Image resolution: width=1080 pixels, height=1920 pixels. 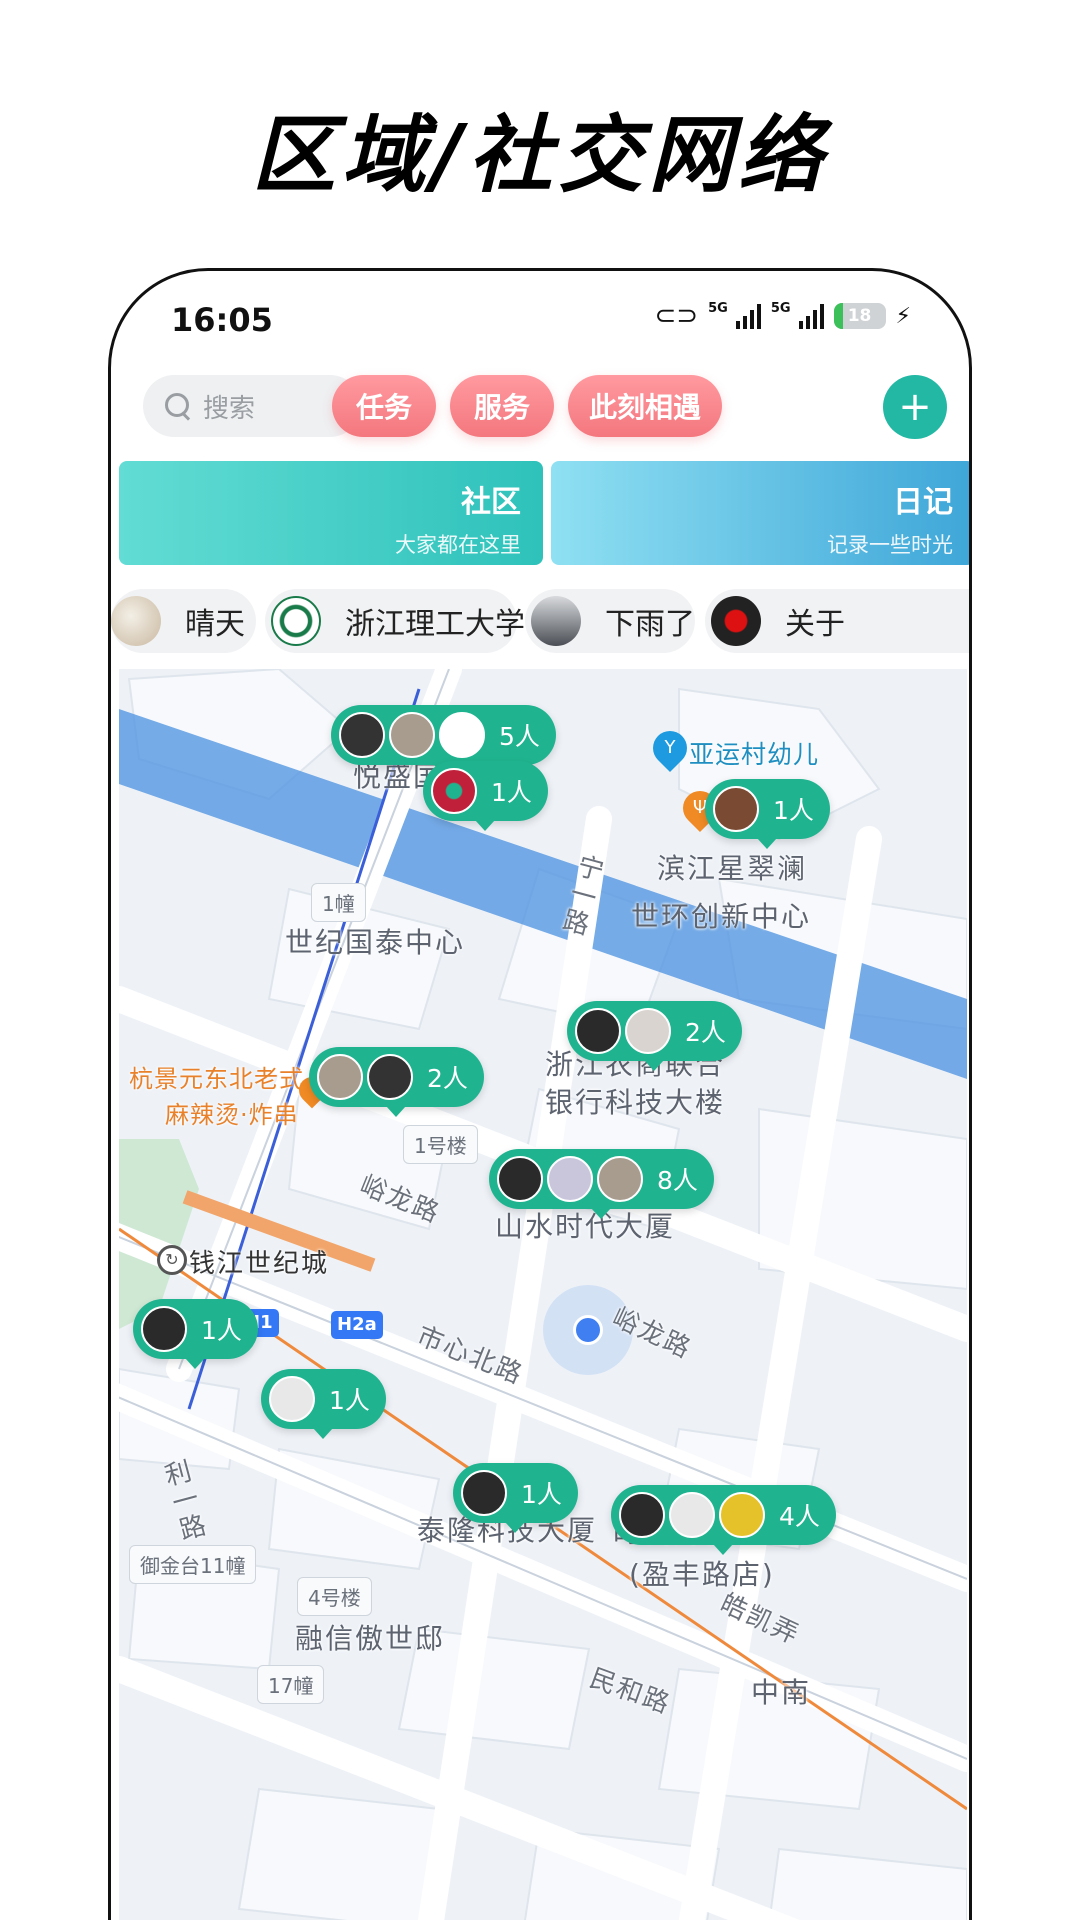 What do you see at coordinates (799, 1516) in the screenshot?
I see `cluster-count: 4人` at bounding box center [799, 1516].